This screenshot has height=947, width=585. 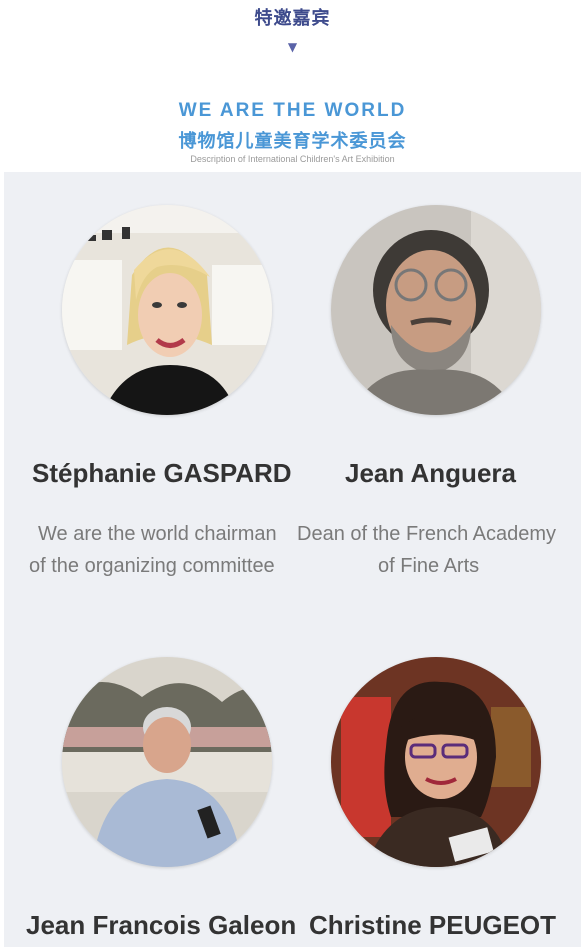 I want to click on guest-name: Christine PEUGEOT, so click(x=433, y=925).